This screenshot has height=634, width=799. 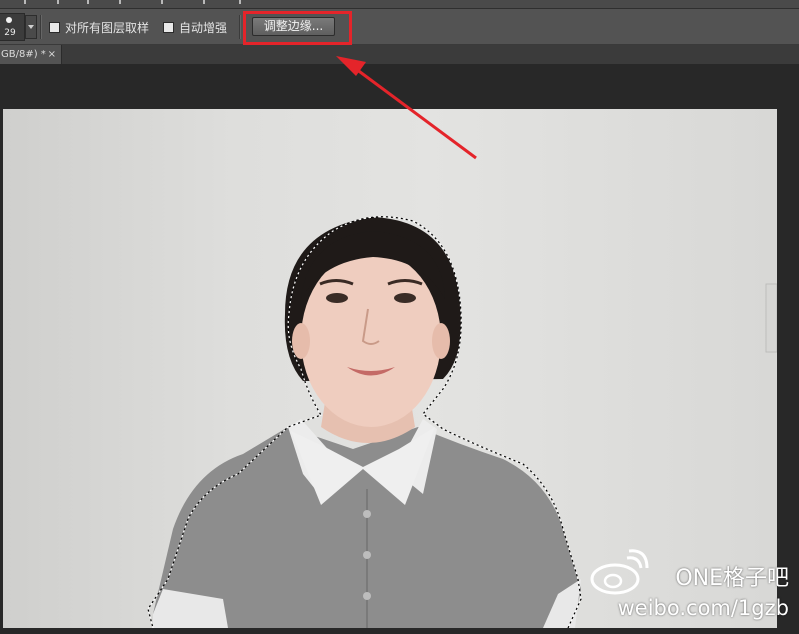 What do you see at coordinates (10, 33) in the screenshot?
I see `brush-size-value: 29` at bounding box center [10, 33].